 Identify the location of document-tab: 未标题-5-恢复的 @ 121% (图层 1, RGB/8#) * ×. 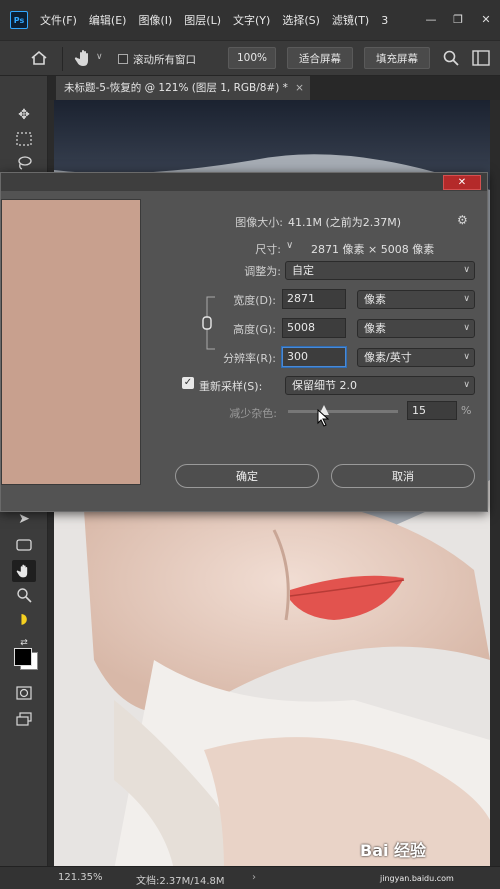
(183, 88).